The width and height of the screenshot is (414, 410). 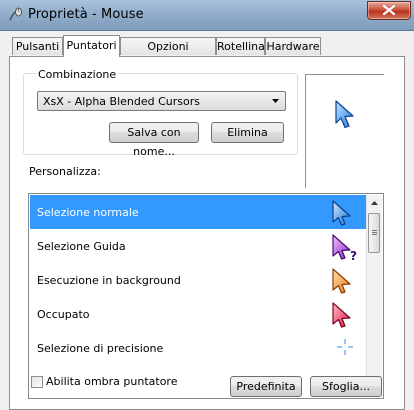 What do you see at coordinates (168, 54) in the screenshot?
I see `tab-opzioni-puntatore: Opzioni puntatore` at bounding box center [168, 54].